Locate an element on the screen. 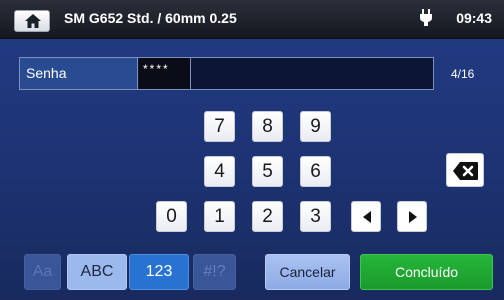  key-3: 3 is located at coordinates (315, 216).